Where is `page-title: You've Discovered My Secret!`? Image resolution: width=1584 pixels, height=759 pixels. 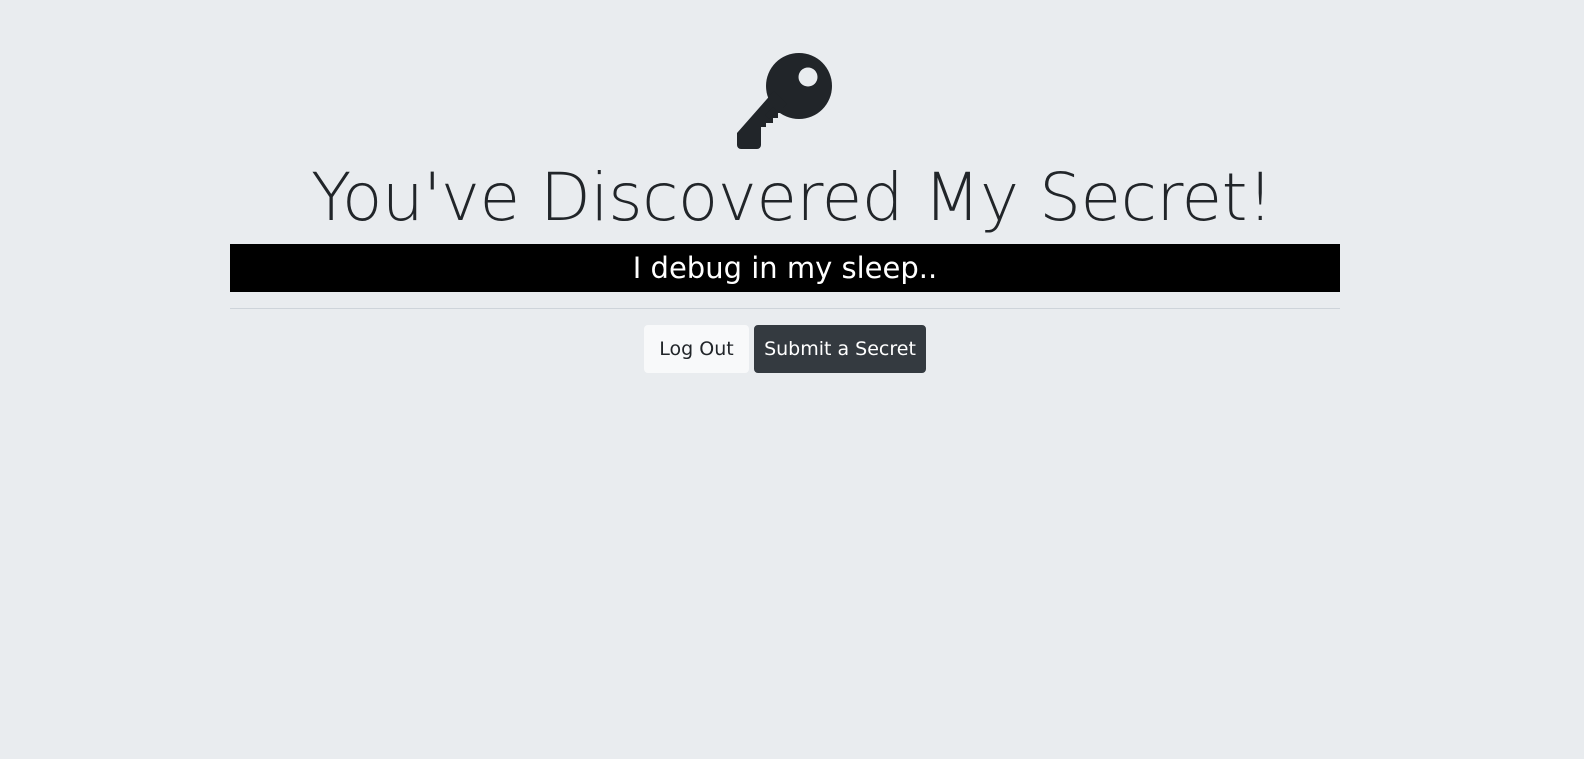 page-title: You've Discovered My Secret! is located at coordinates (792, 197).